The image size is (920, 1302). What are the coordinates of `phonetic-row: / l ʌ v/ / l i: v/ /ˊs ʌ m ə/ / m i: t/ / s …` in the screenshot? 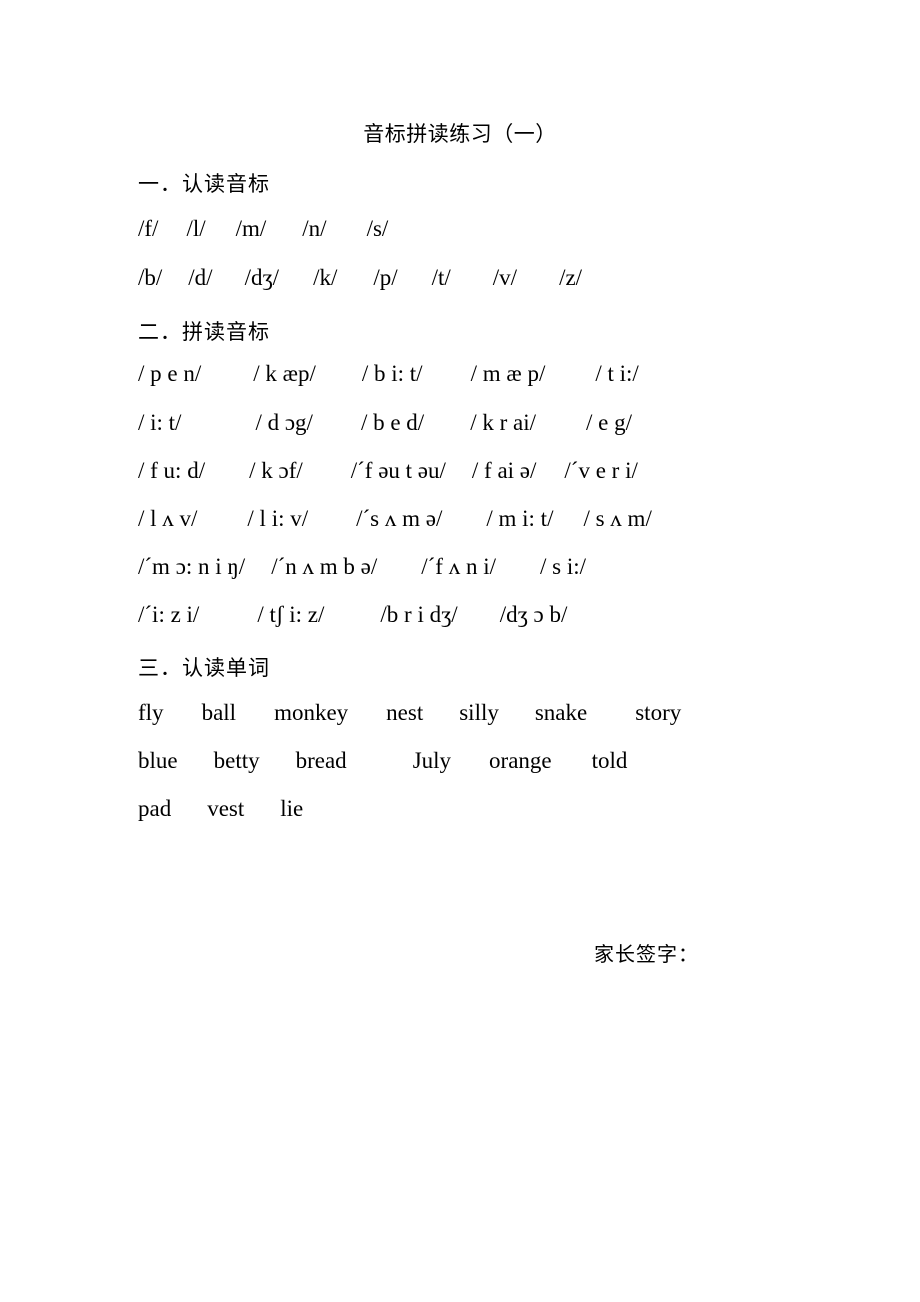 It's located at (518, 519).